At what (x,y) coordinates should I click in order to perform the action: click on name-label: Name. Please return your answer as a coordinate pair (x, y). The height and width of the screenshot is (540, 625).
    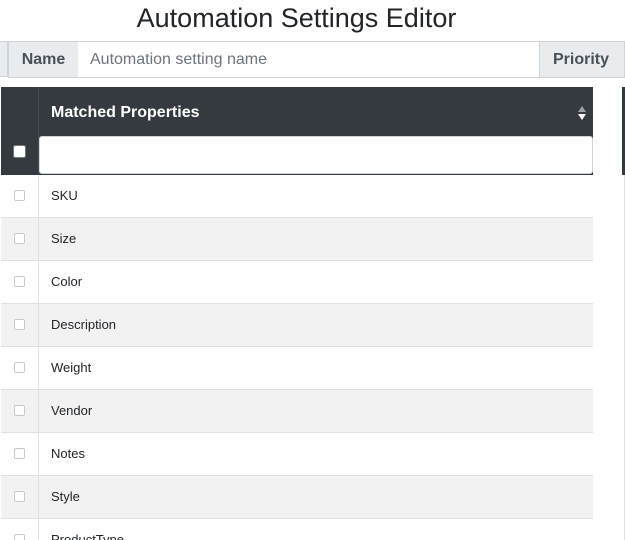
    Looking at the image, I should click on (43, 59).